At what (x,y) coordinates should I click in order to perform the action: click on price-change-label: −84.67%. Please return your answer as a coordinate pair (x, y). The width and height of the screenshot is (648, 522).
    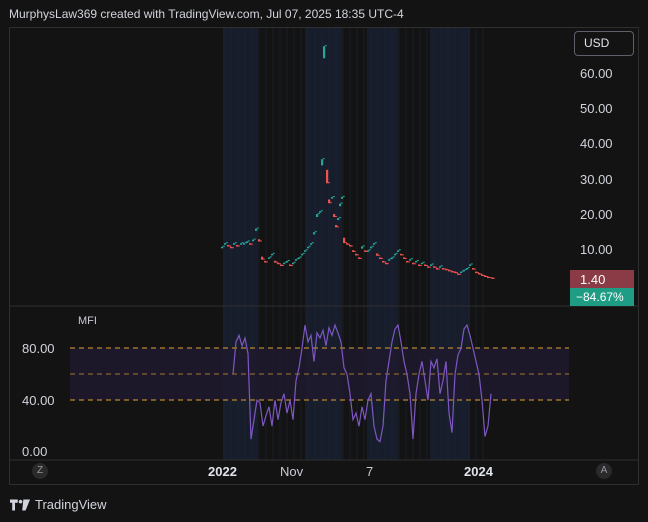
    Looking at the image, I should click on (602, 297).